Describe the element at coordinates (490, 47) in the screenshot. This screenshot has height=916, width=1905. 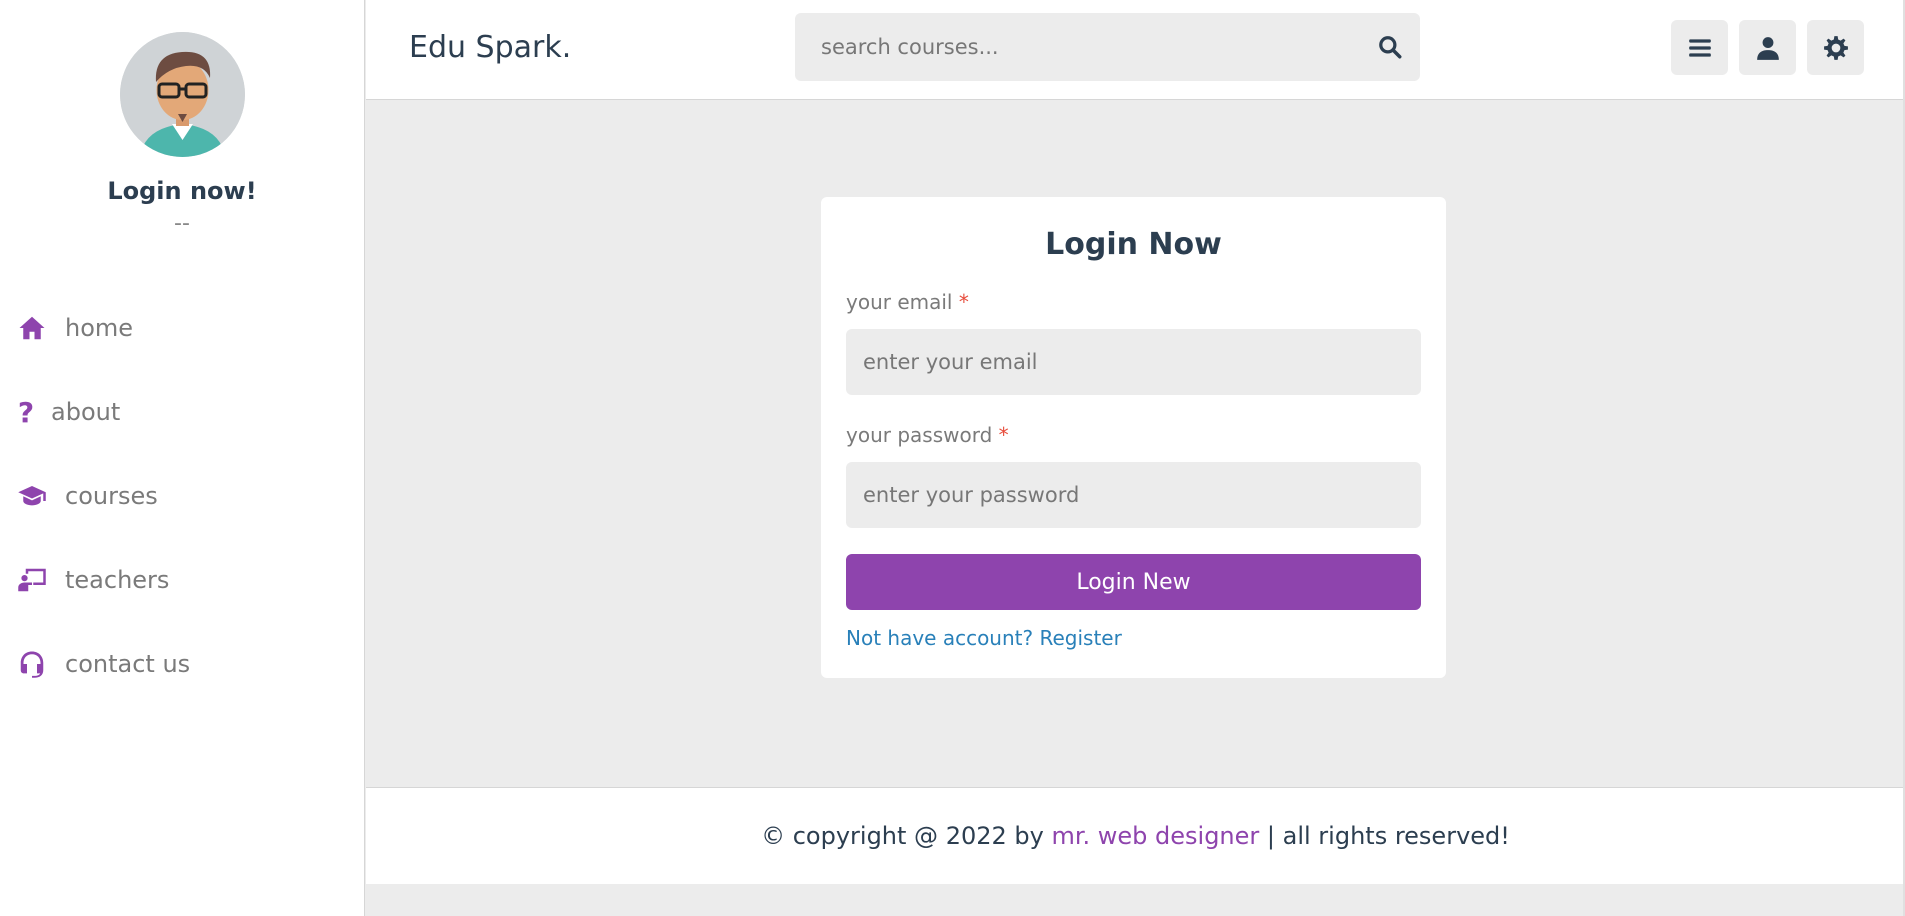
I see `logo: Edu Spark.` at that location.